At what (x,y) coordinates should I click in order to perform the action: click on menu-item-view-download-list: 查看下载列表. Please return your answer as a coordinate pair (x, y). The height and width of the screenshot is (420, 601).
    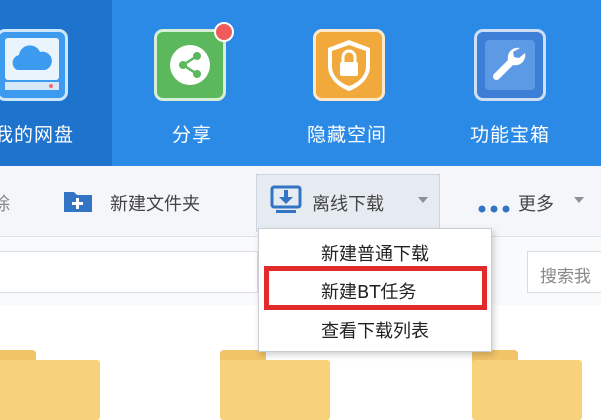
    Looking at the image, I should click on (375, 330).